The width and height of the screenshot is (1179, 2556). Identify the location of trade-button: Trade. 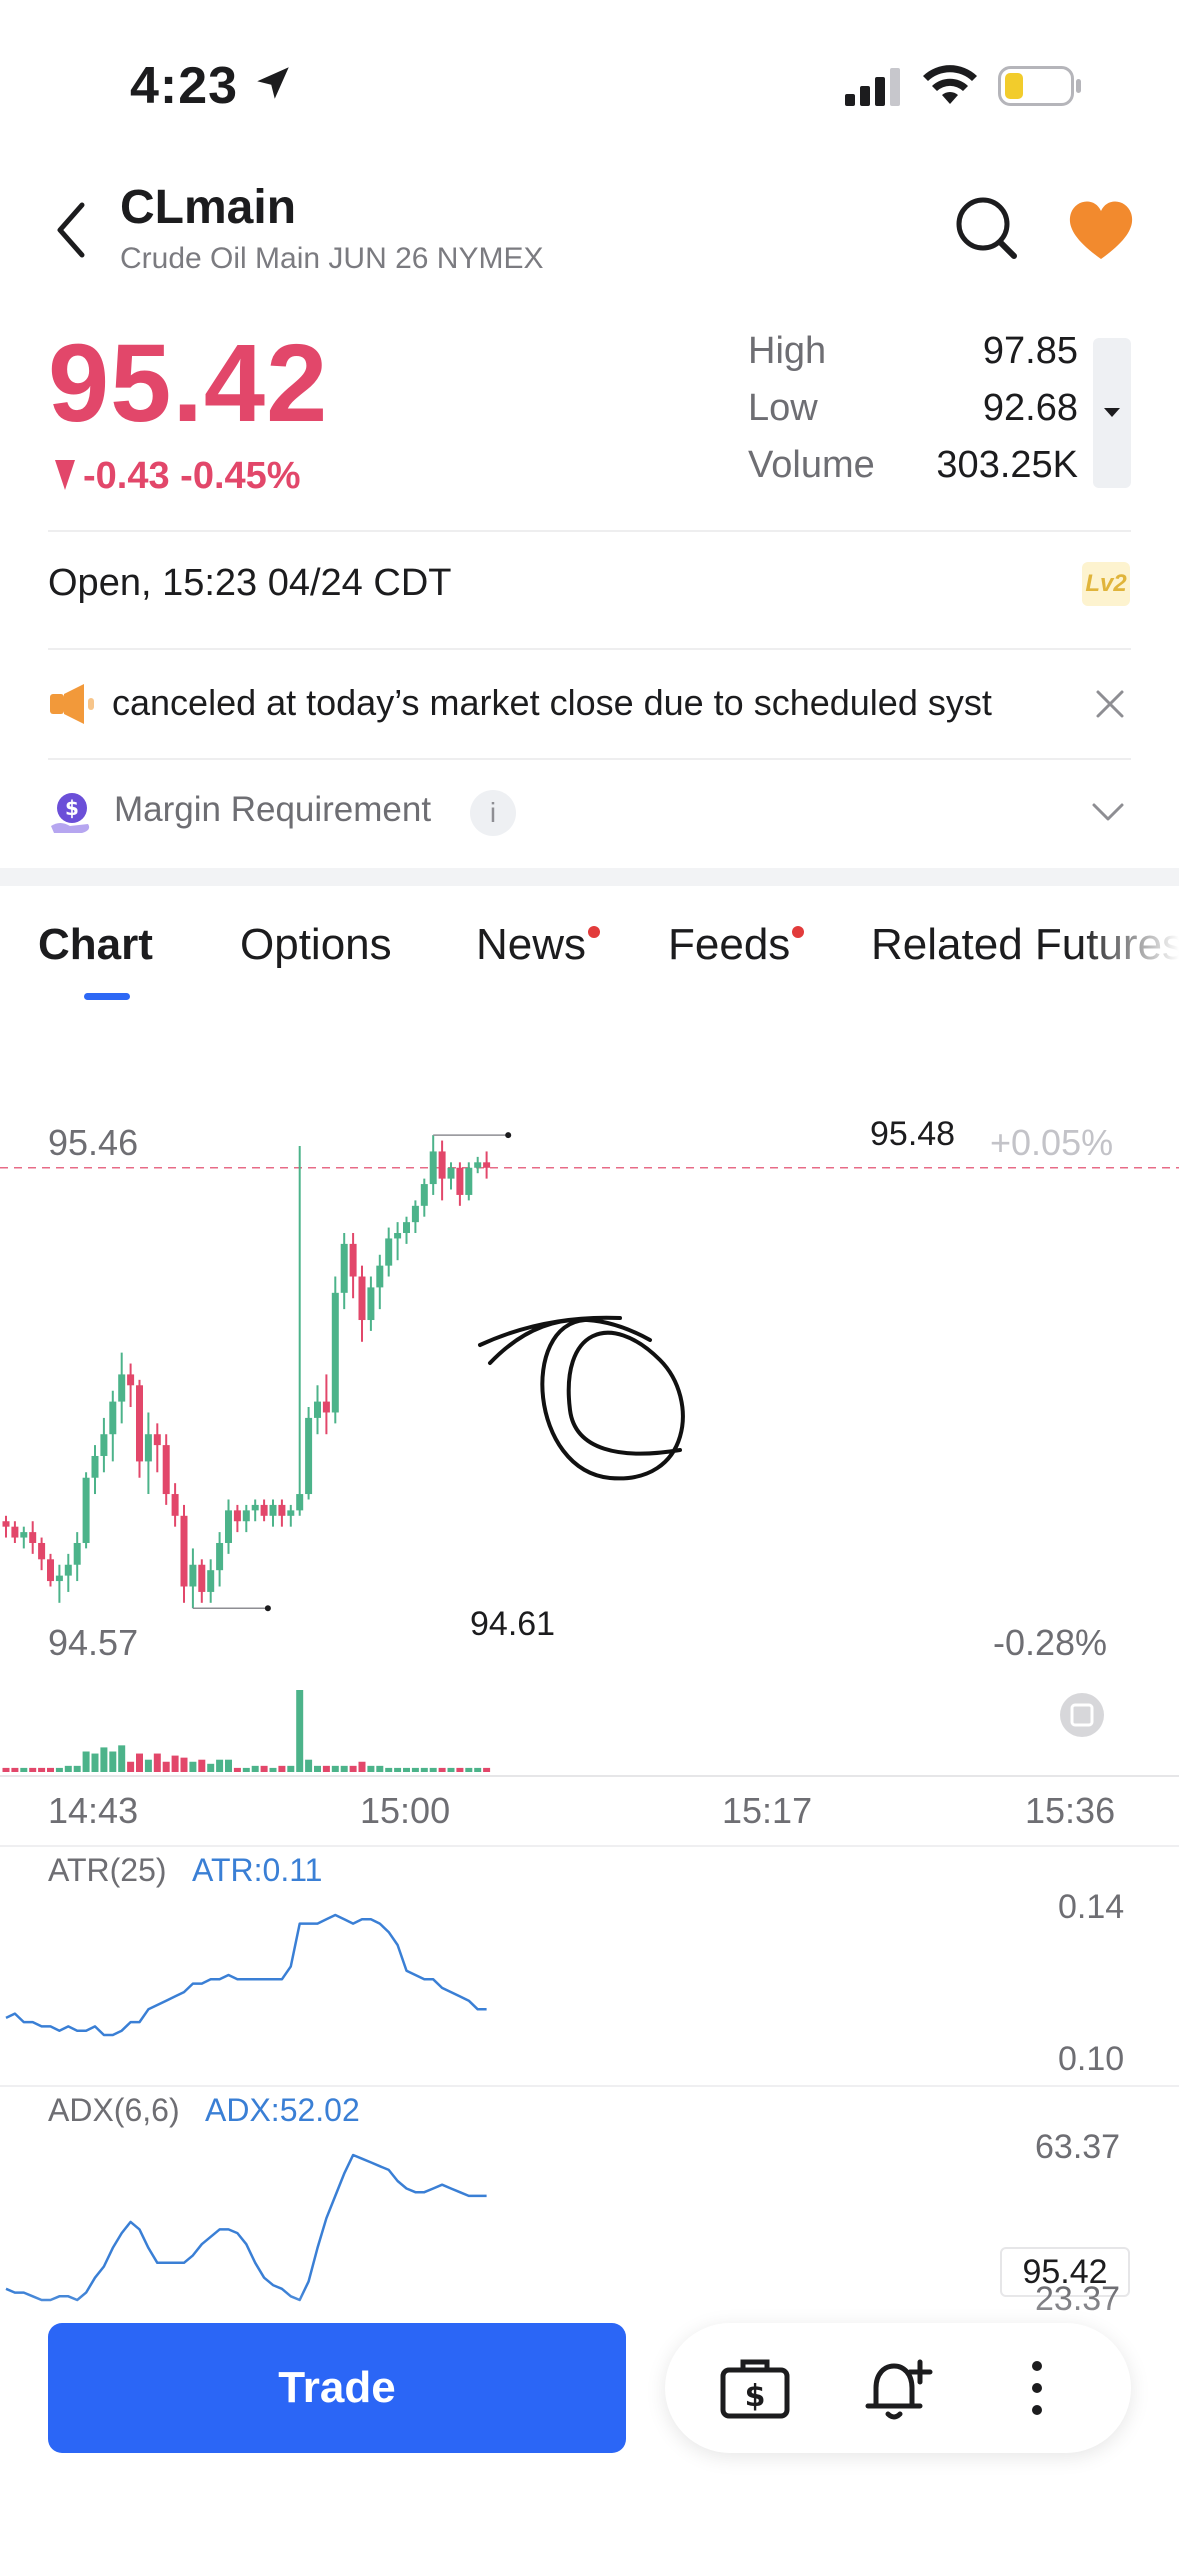
(337, 2388).